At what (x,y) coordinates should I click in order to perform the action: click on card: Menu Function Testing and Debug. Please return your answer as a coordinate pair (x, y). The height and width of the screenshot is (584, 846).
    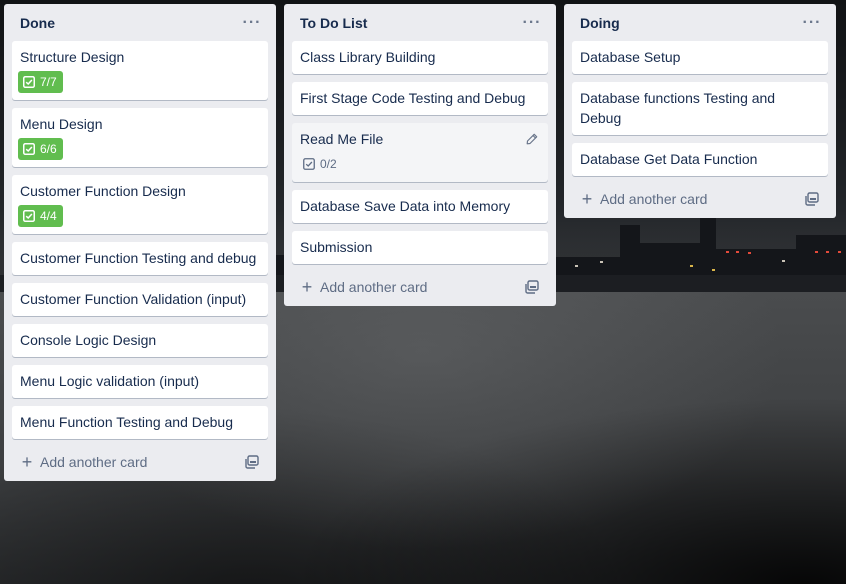
    Looking at the image, I should click on (140, 422).